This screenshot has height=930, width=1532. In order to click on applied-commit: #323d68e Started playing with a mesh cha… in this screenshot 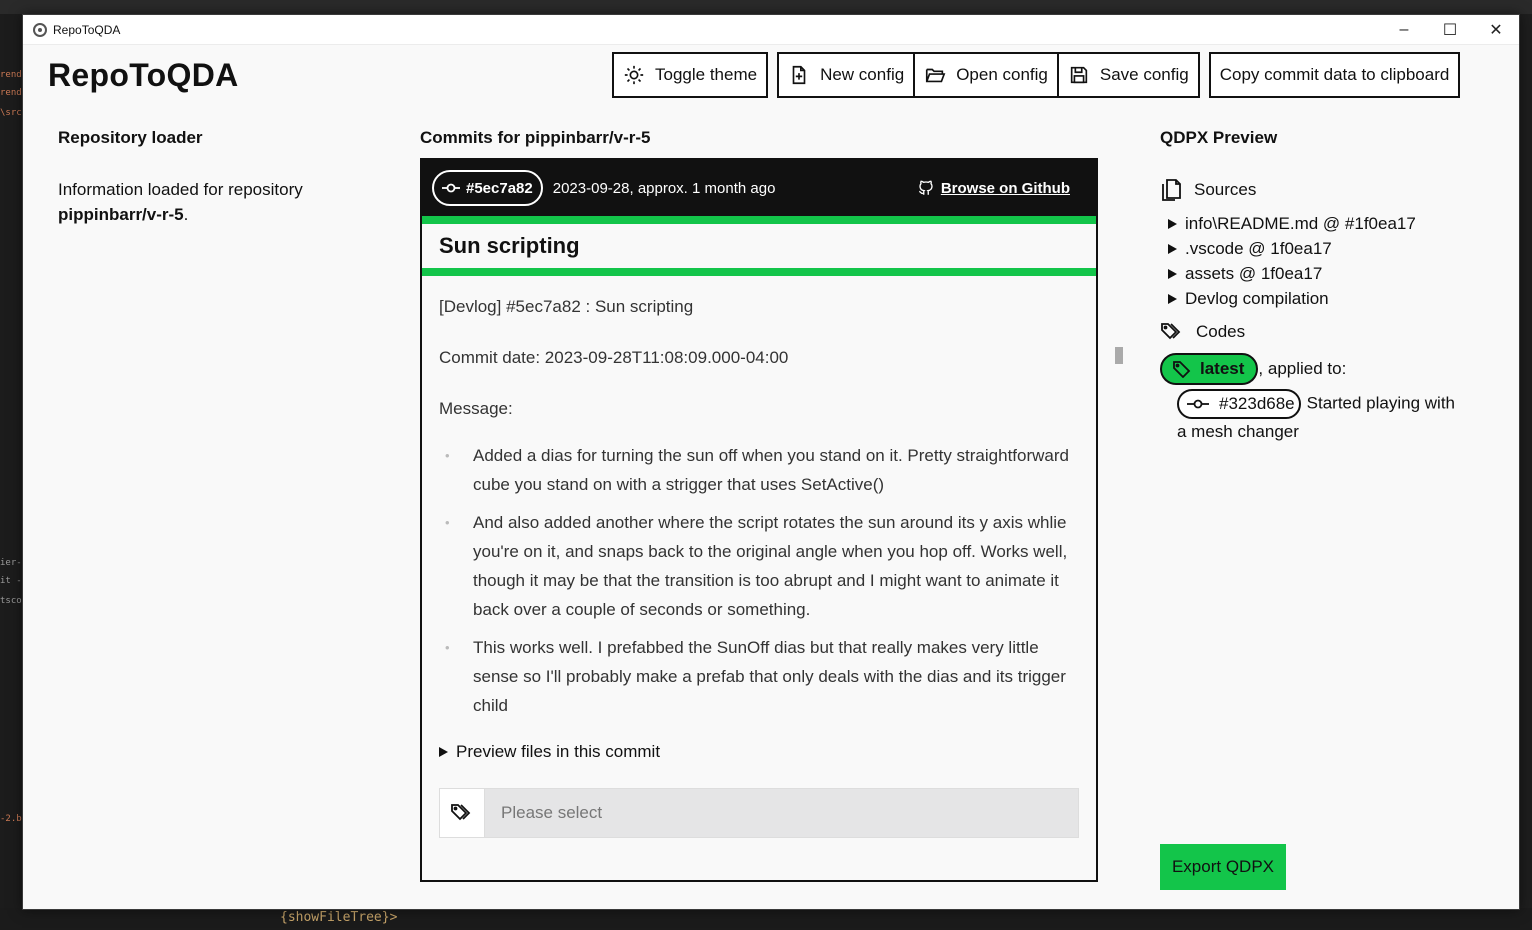, I will do `click(1317, 417)`.